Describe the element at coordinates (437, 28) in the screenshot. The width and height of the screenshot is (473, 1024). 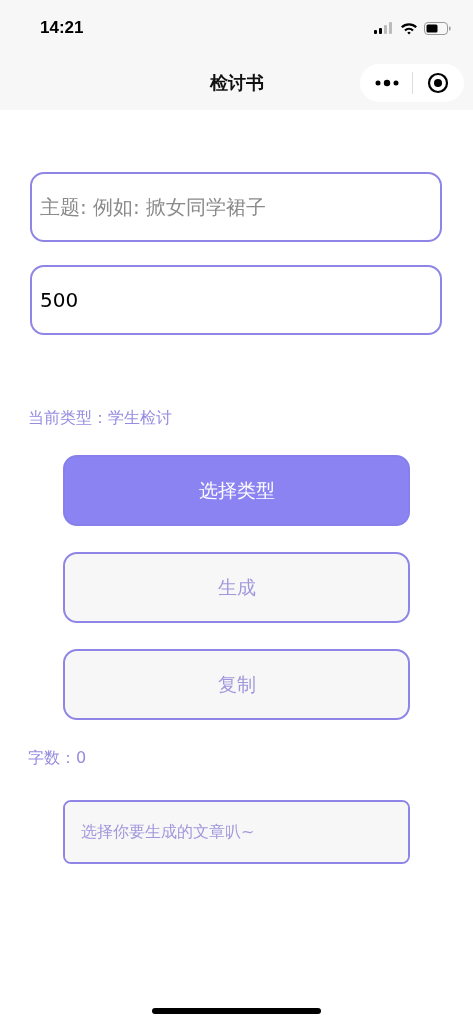
I see `battery-icon` at that location.